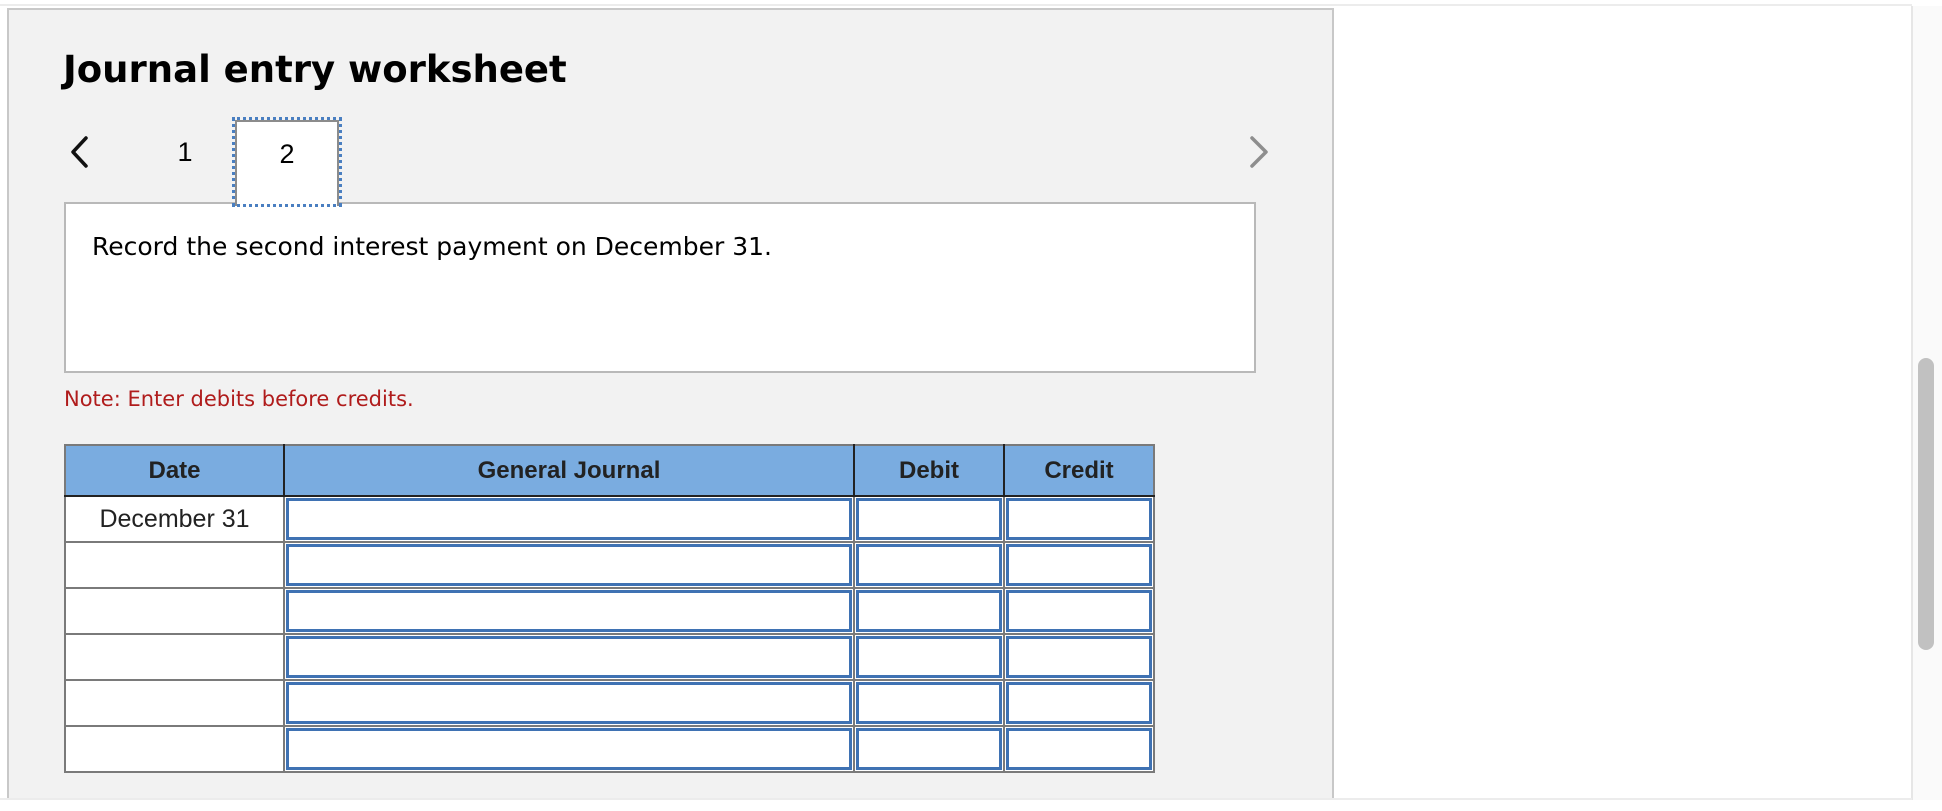 The width and height of the screenshot is (1942, 811). What do you see at coordinates (1079, 470) in the screenshot?
I see `column-header-credit: Credit` at bounding box center [1079, 470].